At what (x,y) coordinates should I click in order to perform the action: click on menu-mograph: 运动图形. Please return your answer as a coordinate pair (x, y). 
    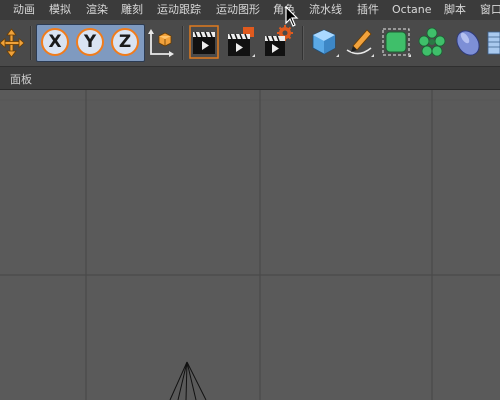
    Looking at the image, I should click on (238, 10).